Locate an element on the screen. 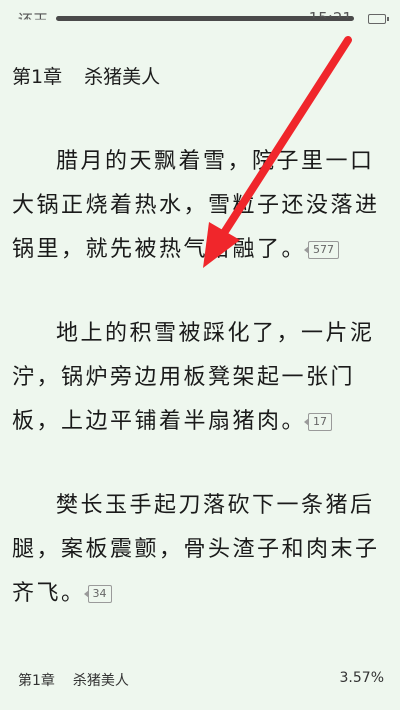 The image size is (400, 710). footer-chapter-title: 杀猪美人 is located at coordinates (100, 681).